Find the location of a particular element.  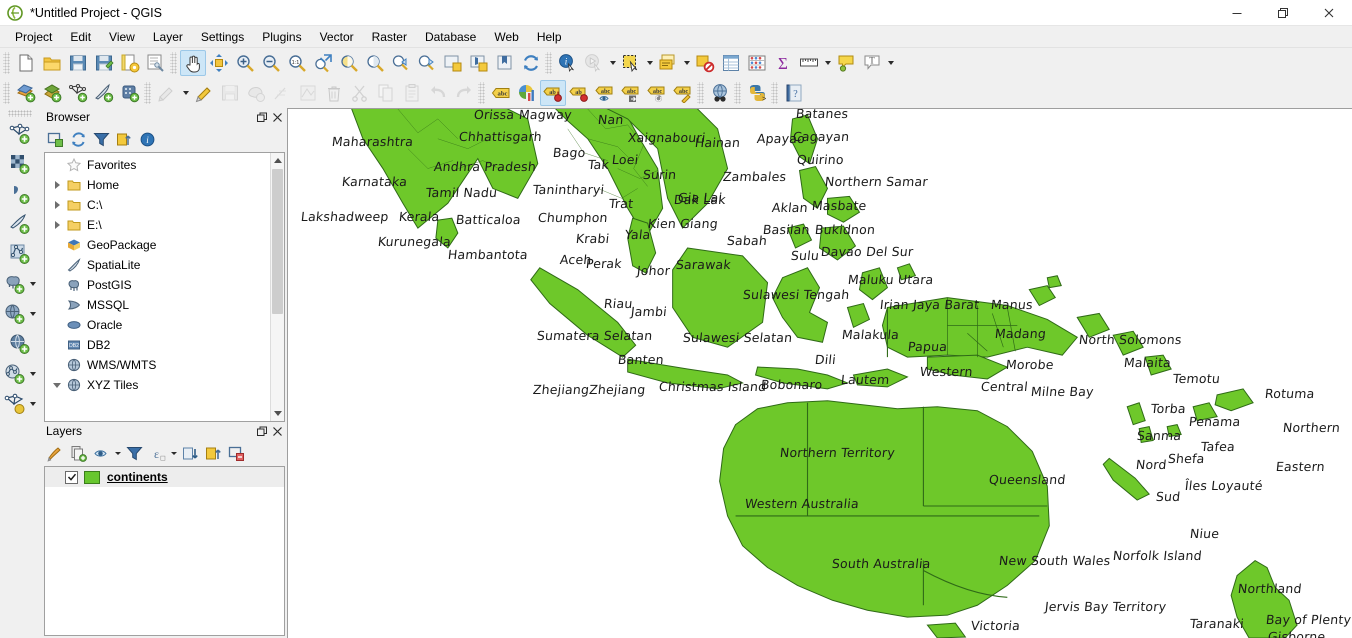

new-project-button is located at coordinates (26, 63).